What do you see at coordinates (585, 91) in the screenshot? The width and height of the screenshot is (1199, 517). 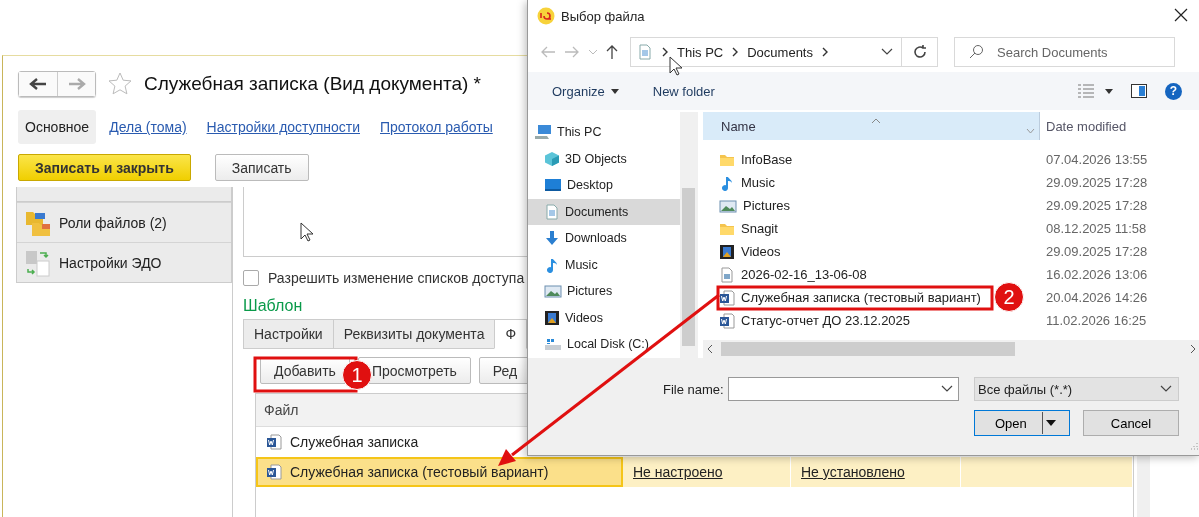 I see `organize-menu: Organize` at bounding box center [585, 91].